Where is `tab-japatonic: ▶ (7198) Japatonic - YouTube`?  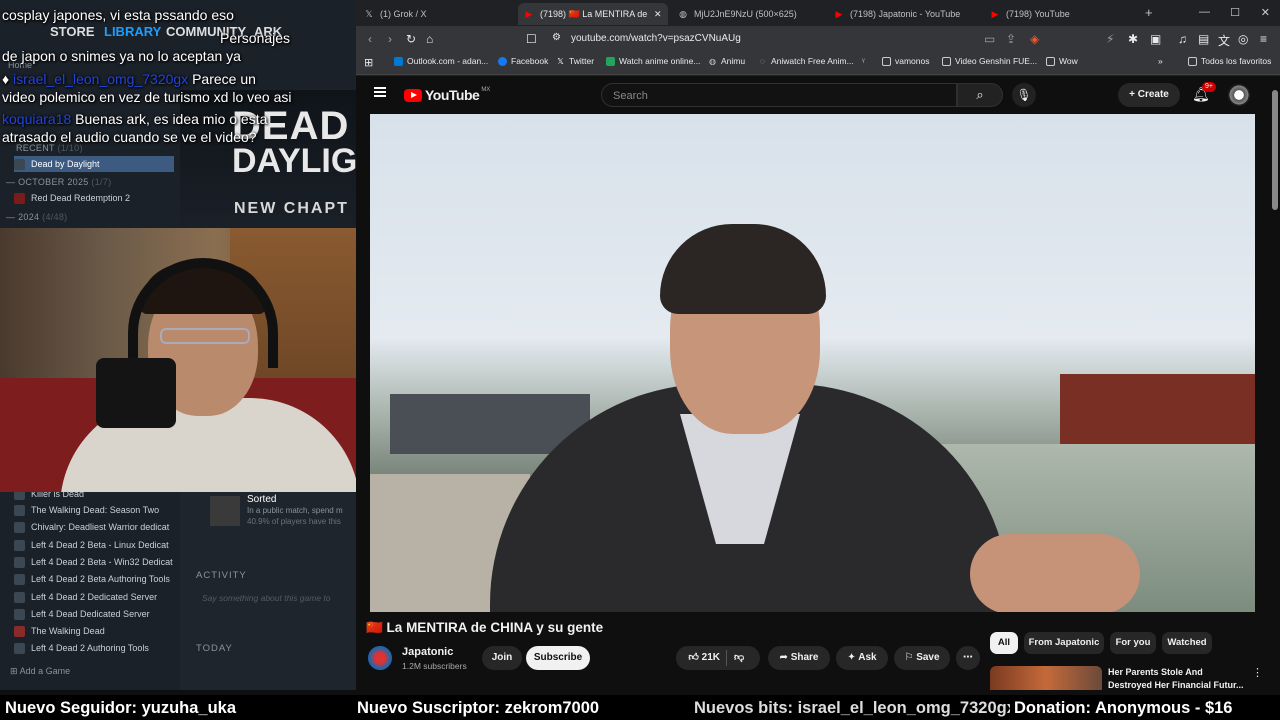 tab-japatonic: ▶ (7198) Japatonic - YouTube is located at coordinates (909, 14).